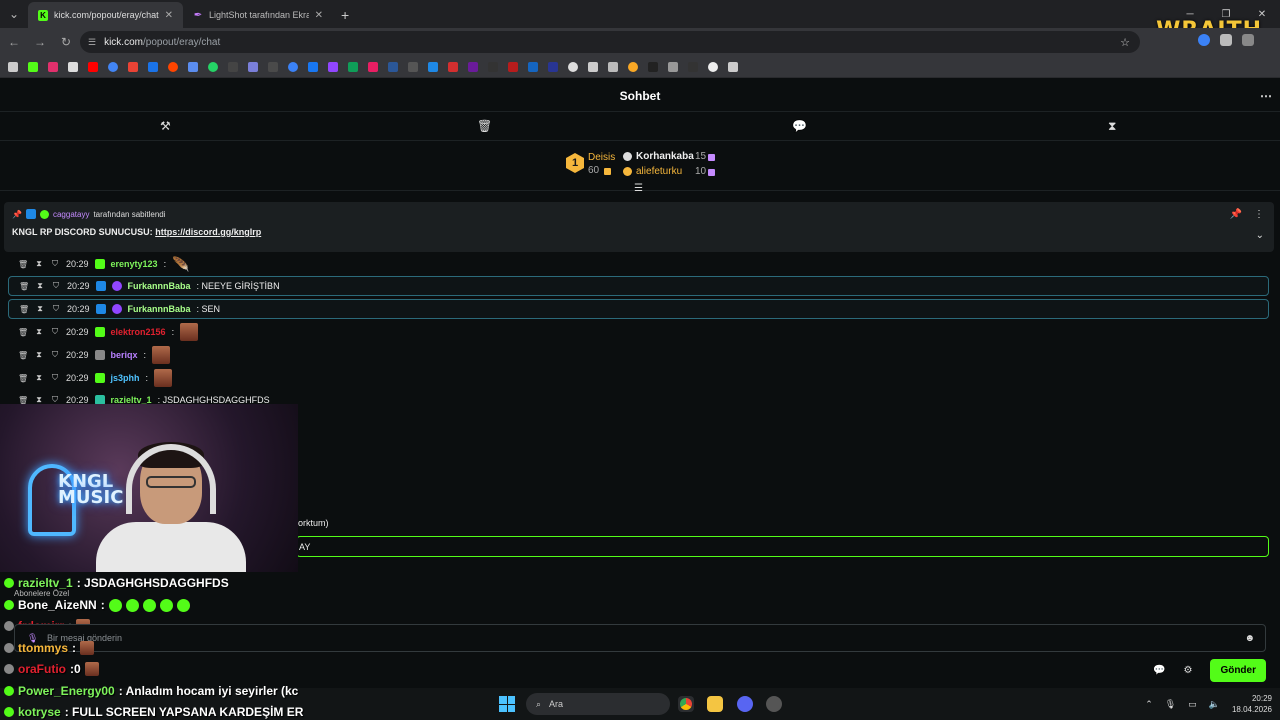  I want to click on collapse-icon: ☰, so click(638, 188).